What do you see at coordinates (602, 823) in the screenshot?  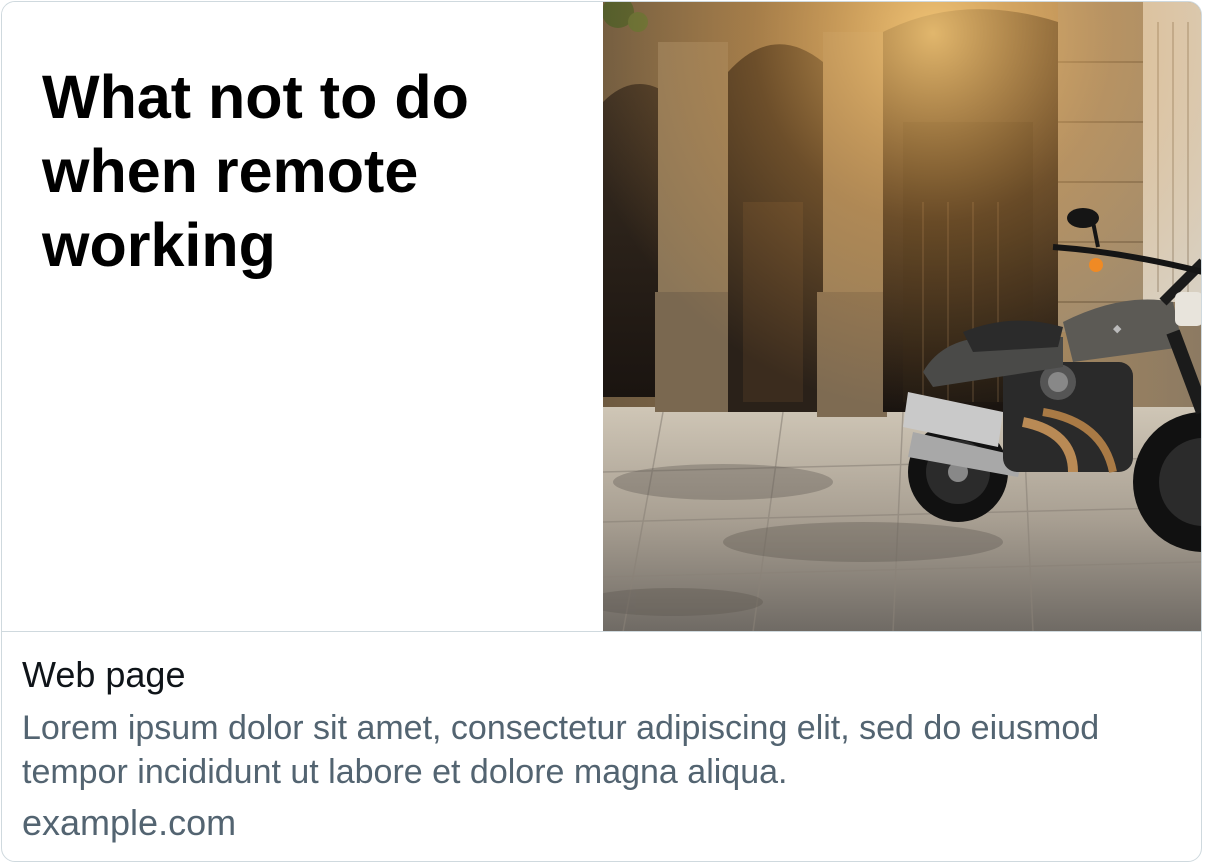 I see `card-domain: example.com` at bounding box center [602, 823].